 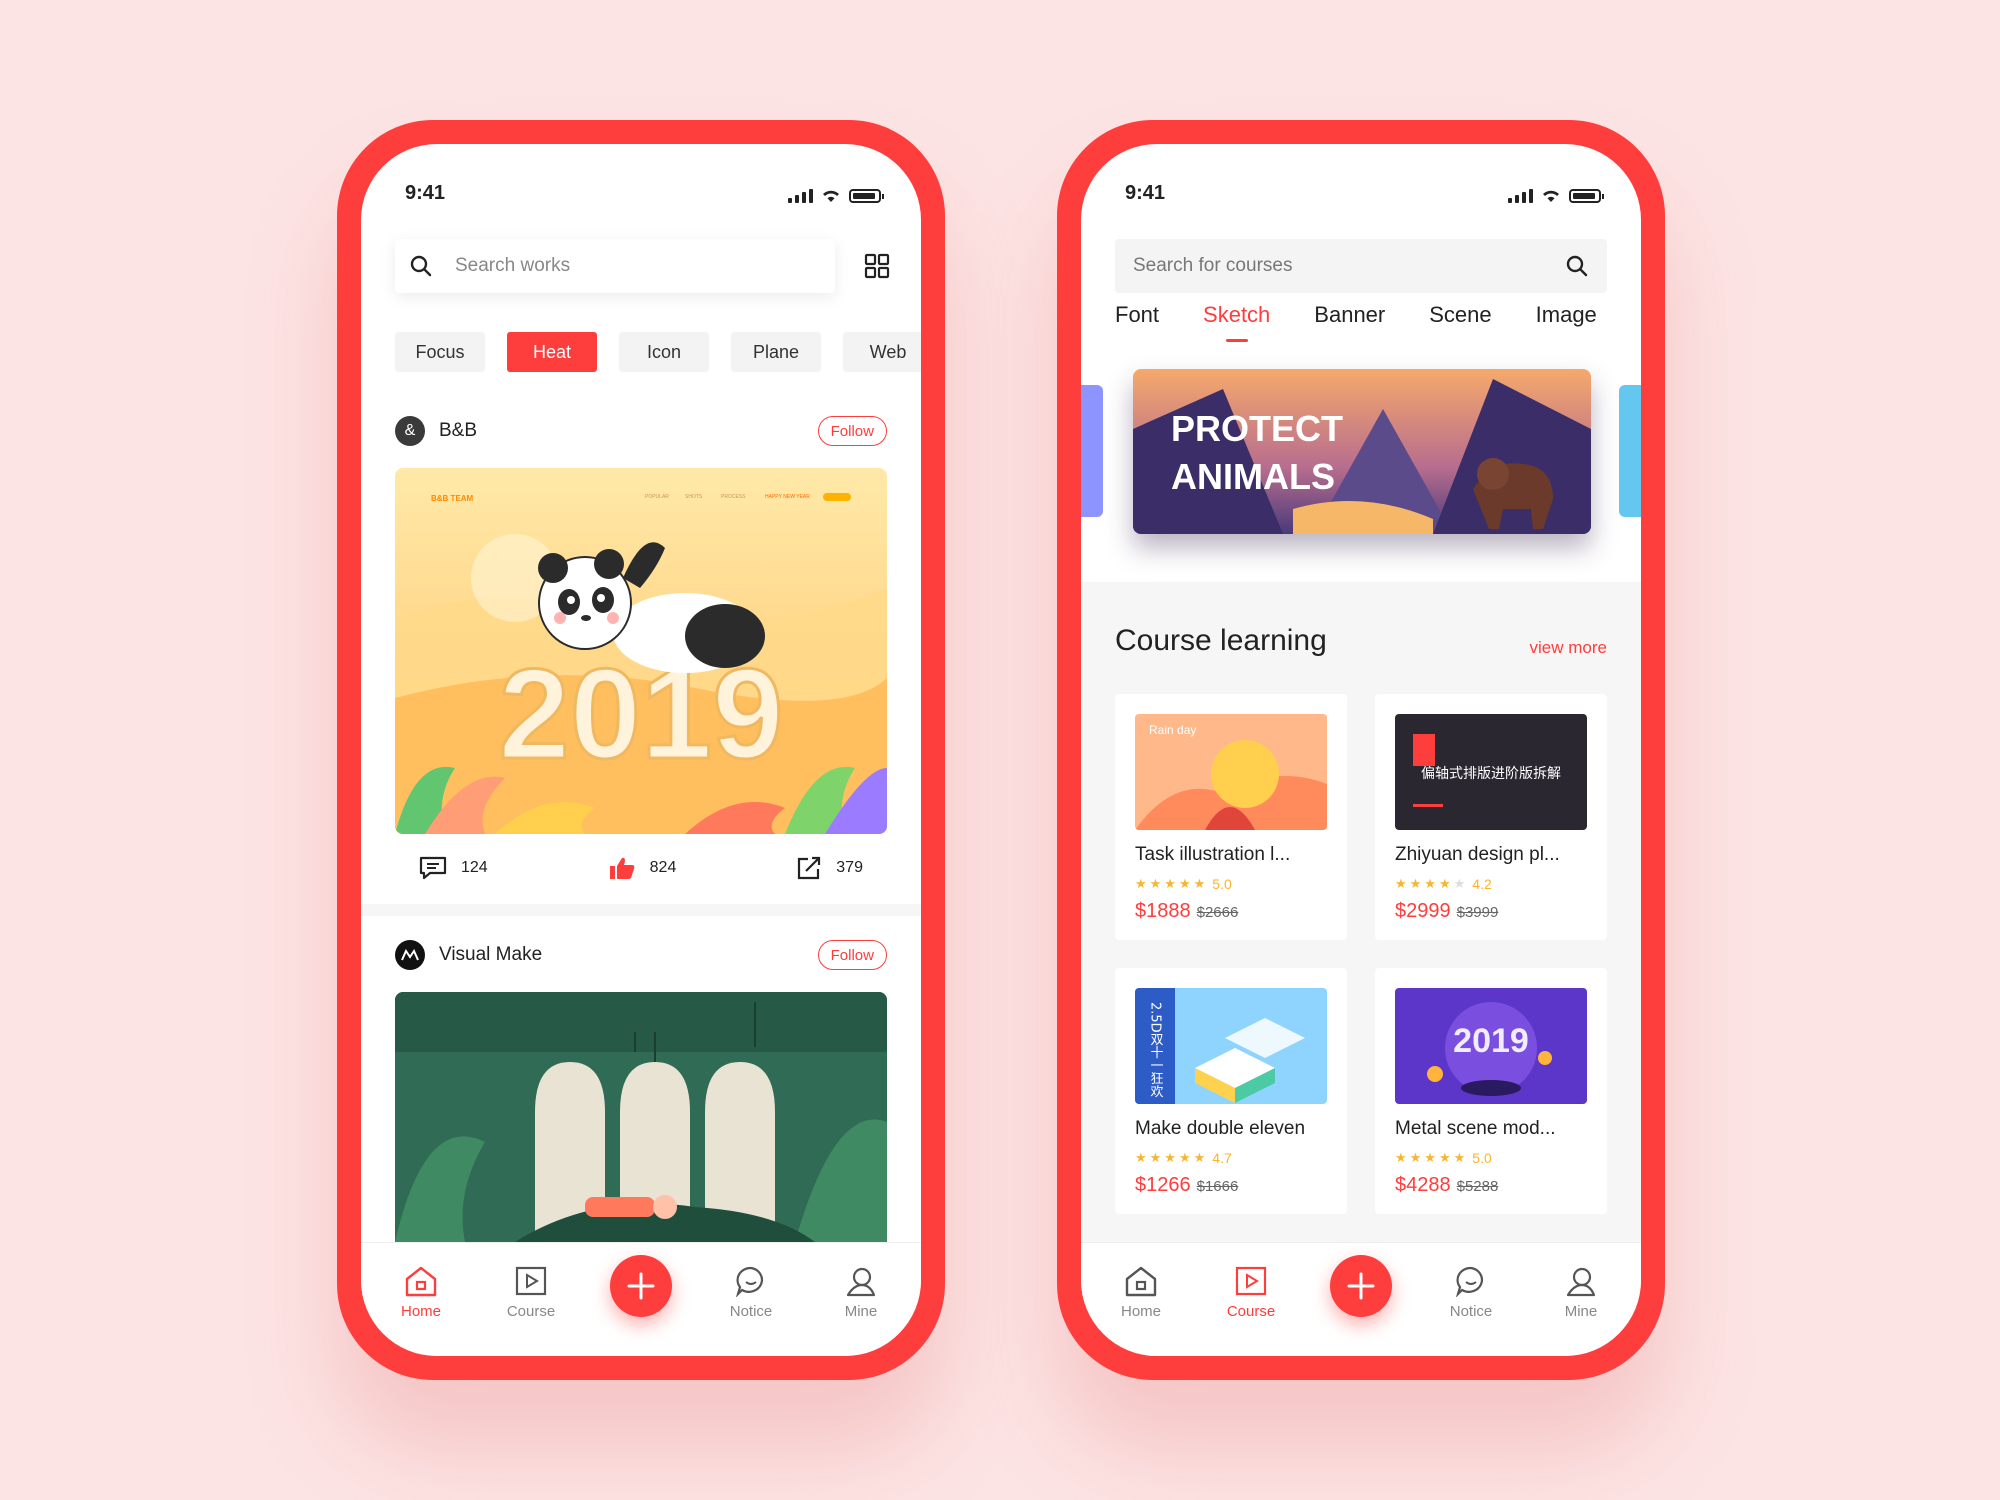 I want to click on author-name: Visual Make, so click(x=490, y=955).